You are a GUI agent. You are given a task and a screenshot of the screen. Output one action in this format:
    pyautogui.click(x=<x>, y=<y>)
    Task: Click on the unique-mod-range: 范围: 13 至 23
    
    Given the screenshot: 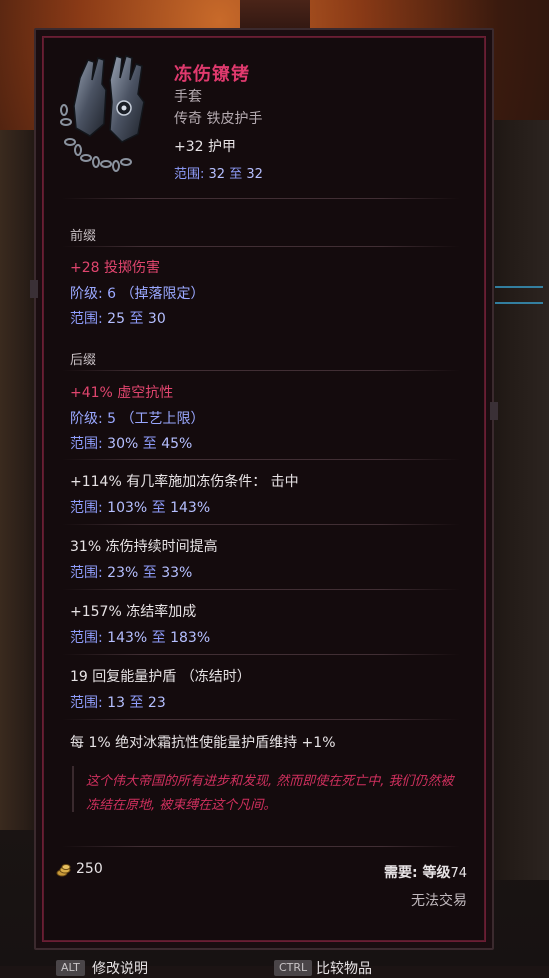 What is the action you would take?
    pyautogui.click(x=118, y=702)
    